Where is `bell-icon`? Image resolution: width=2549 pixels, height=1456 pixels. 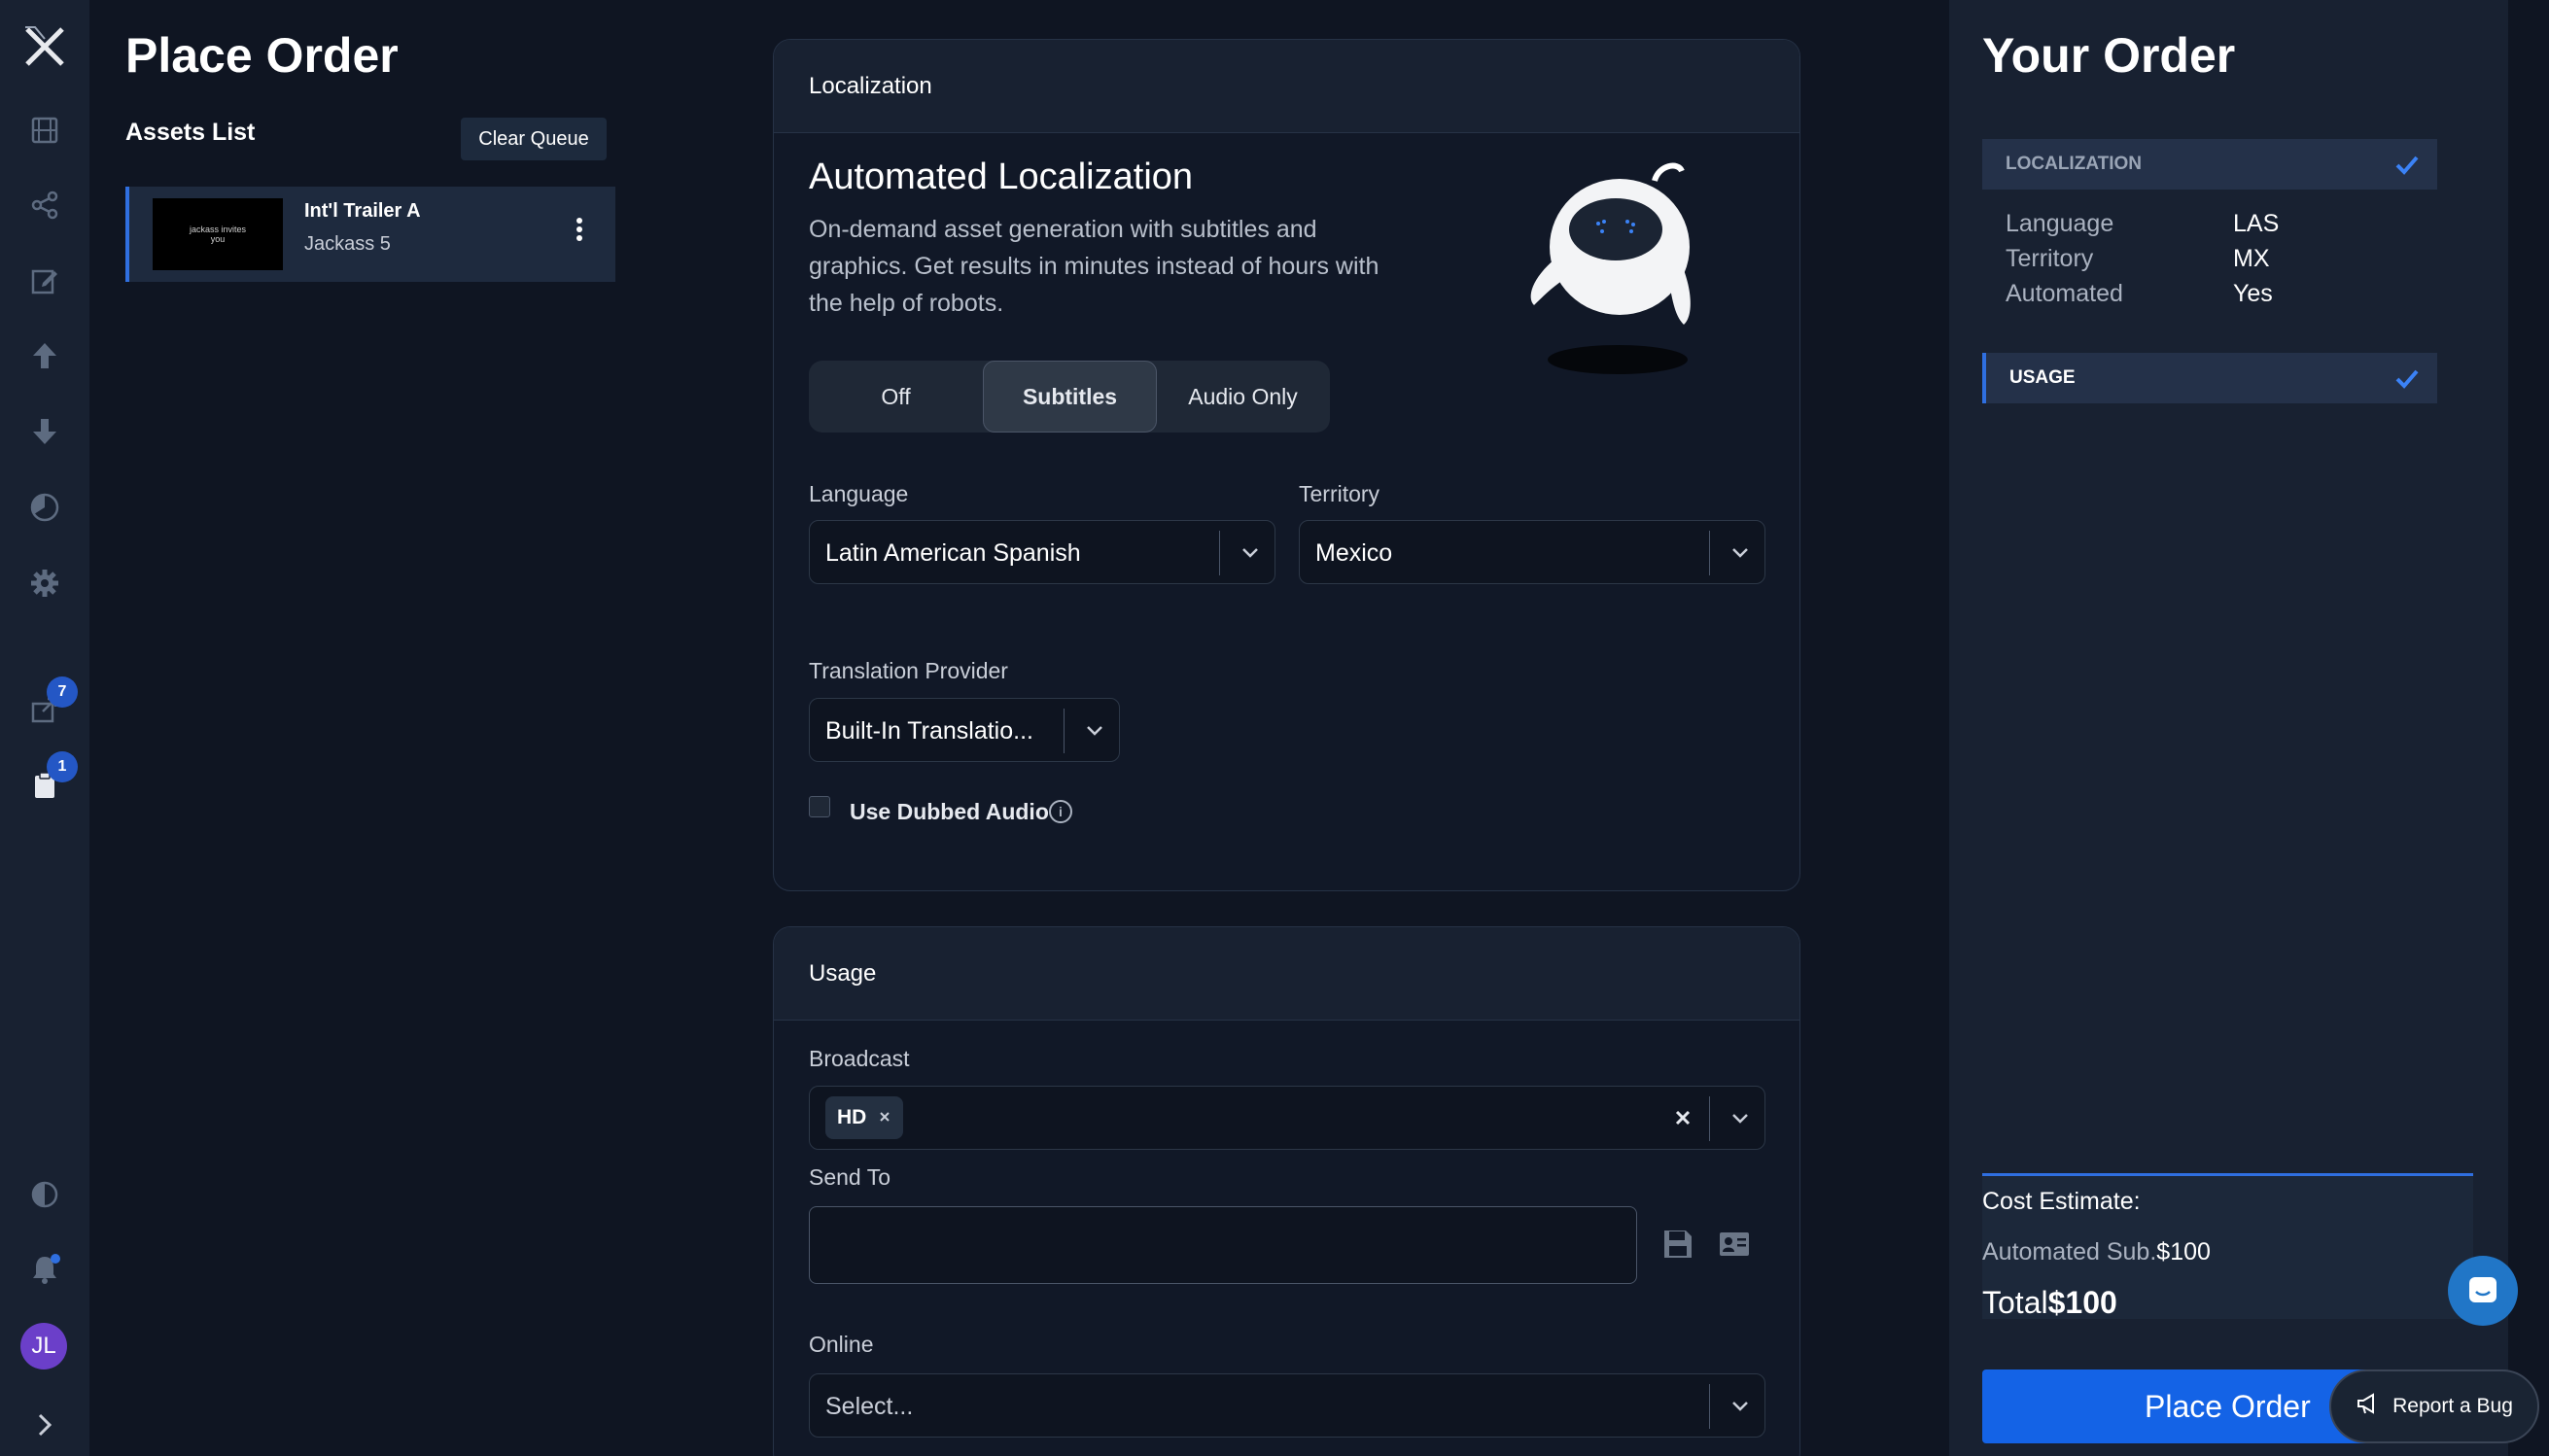 bell-icon is located at coordinates (44, 1269).